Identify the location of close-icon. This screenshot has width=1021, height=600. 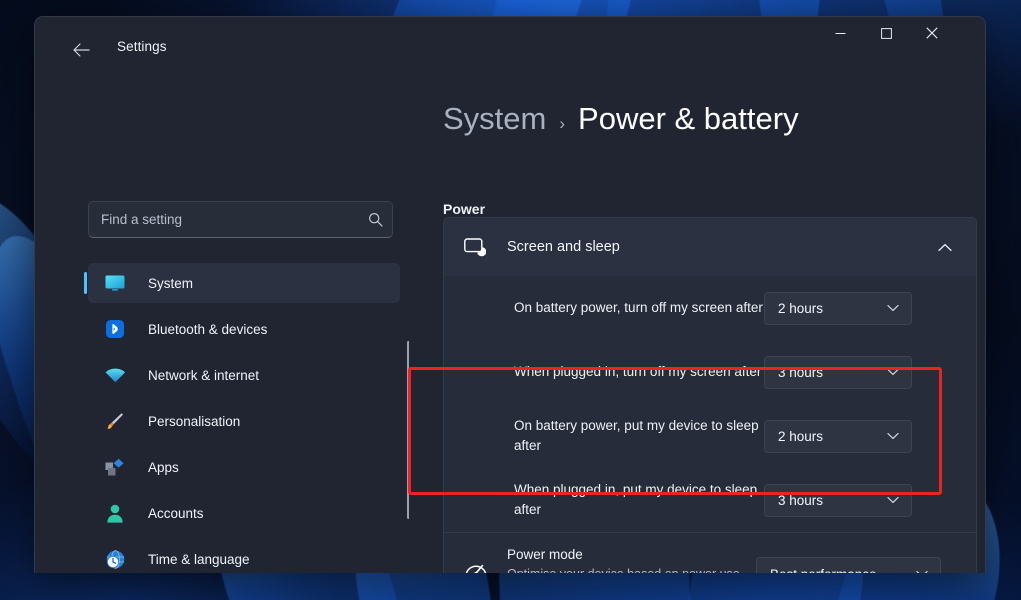
(932, 33).